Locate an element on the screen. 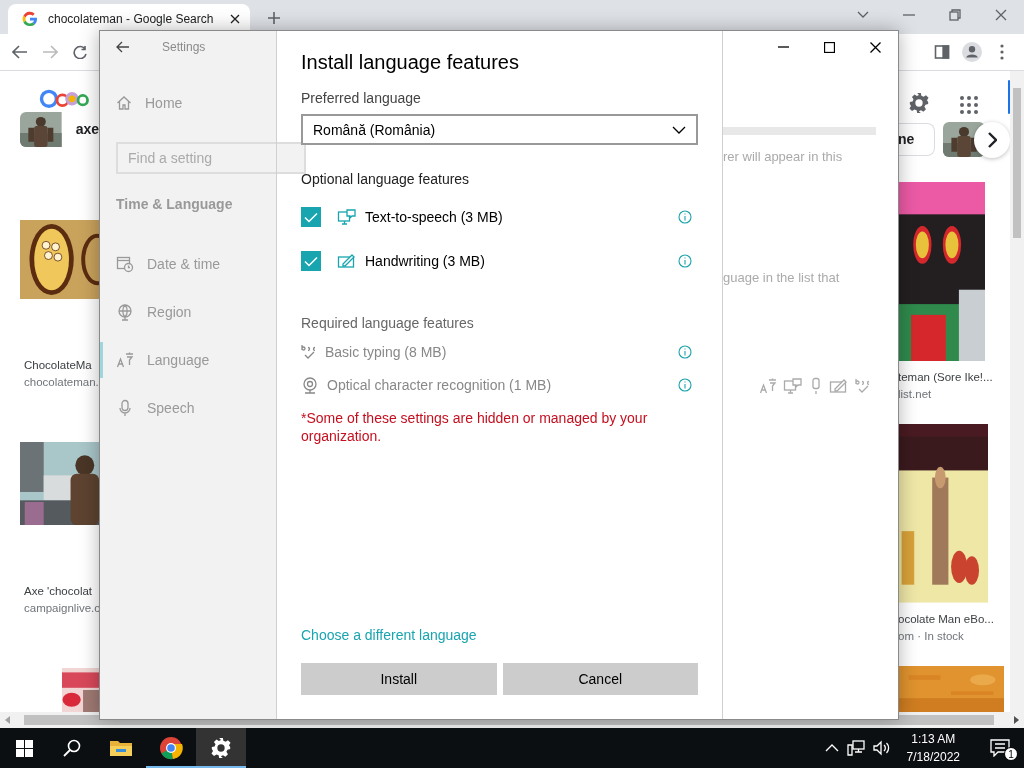 The height and width of the screenshot is (768, 1024). language-dropdown: Română (România) is located at coordinates (499, 129).